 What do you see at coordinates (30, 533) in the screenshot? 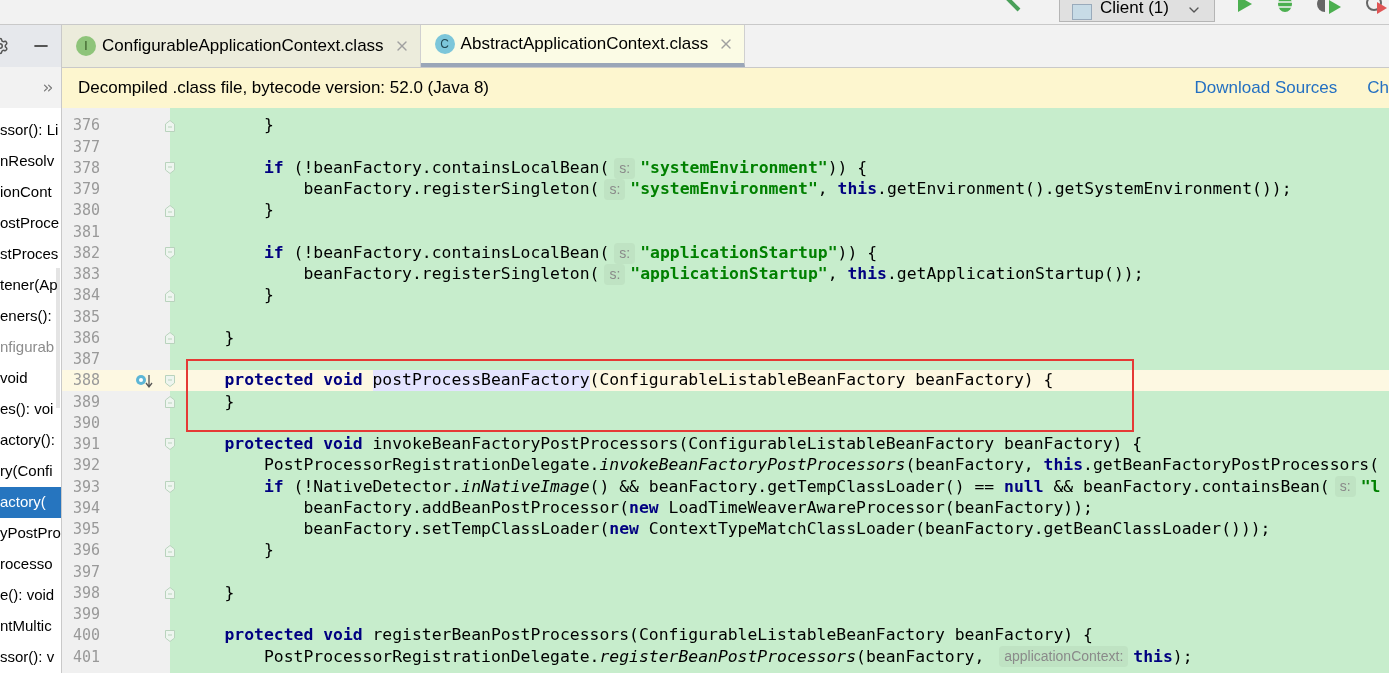
I see `structure-item: yPostPro` at bounding box center [30, 533].